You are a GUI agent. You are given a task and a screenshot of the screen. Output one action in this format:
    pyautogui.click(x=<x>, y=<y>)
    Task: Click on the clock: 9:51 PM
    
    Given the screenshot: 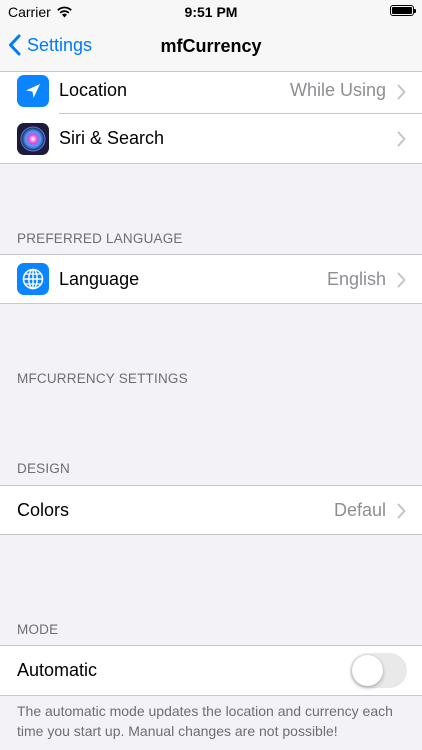 What is the action you would take?
    pyautogui.click(x=211, y=12)
    